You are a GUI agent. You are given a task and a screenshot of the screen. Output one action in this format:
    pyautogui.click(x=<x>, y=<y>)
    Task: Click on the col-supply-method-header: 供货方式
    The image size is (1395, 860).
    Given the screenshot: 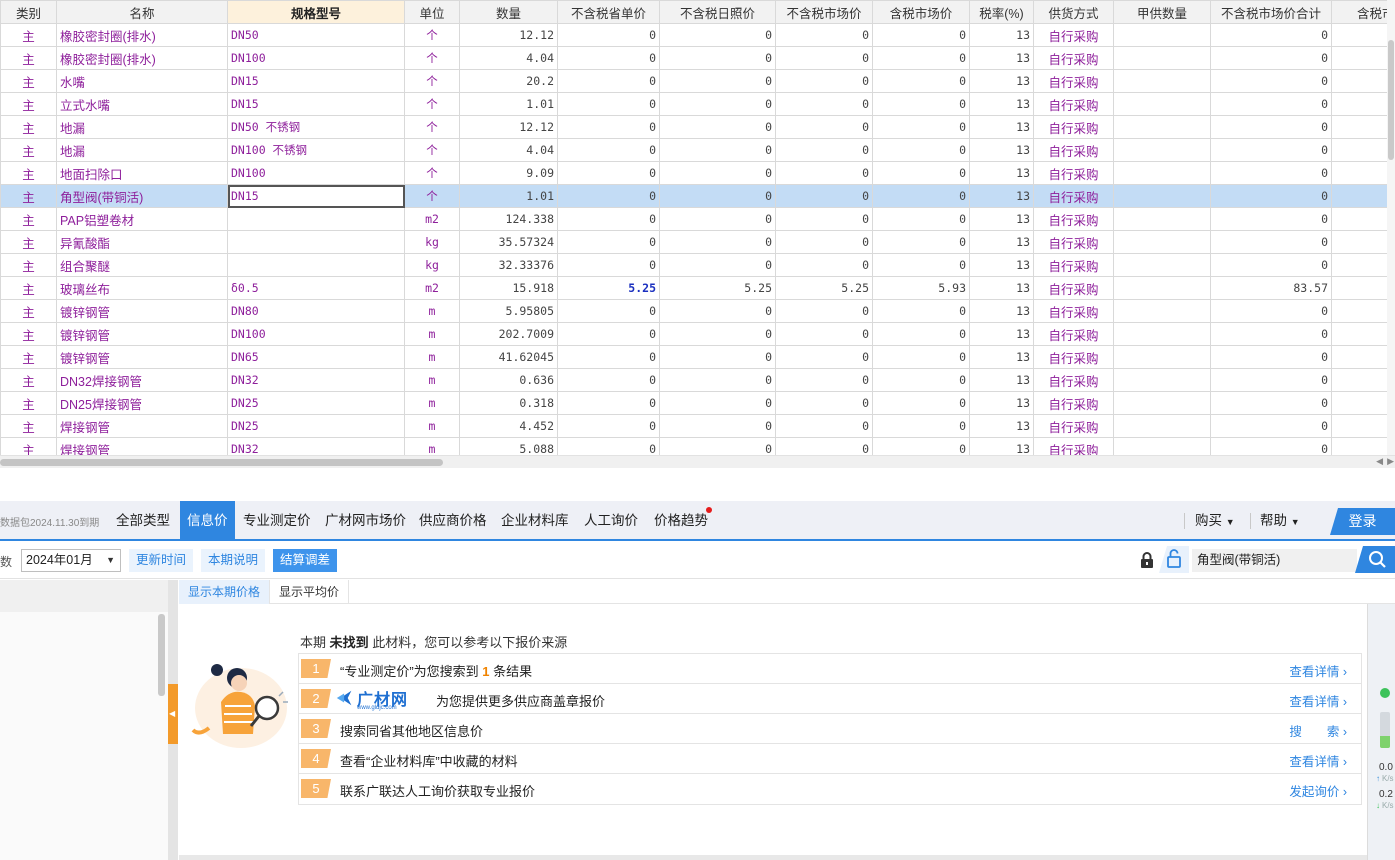 What is the action you would take?
    pyautogui.click(x=1073, y=12)
    